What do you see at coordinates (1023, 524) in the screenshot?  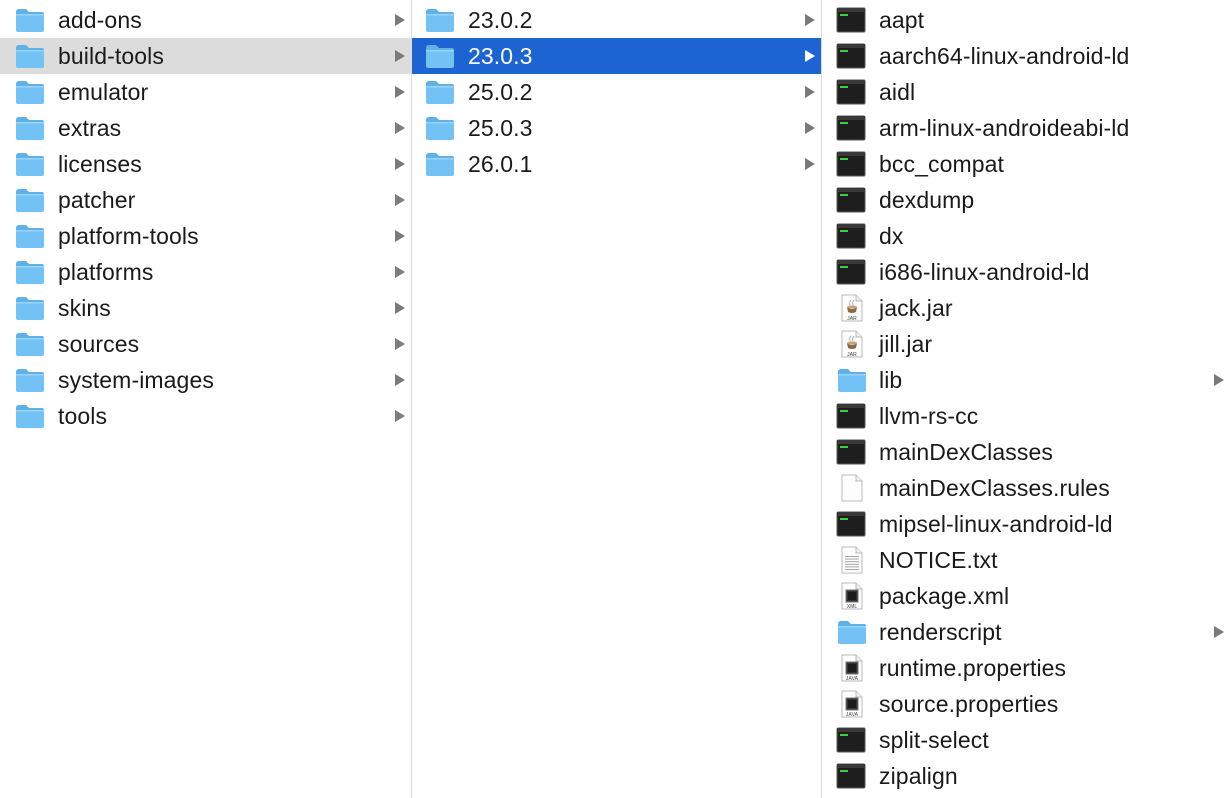 I see `file-row: mipsel-linux-android-ld` at bounding box center [1023, 524].